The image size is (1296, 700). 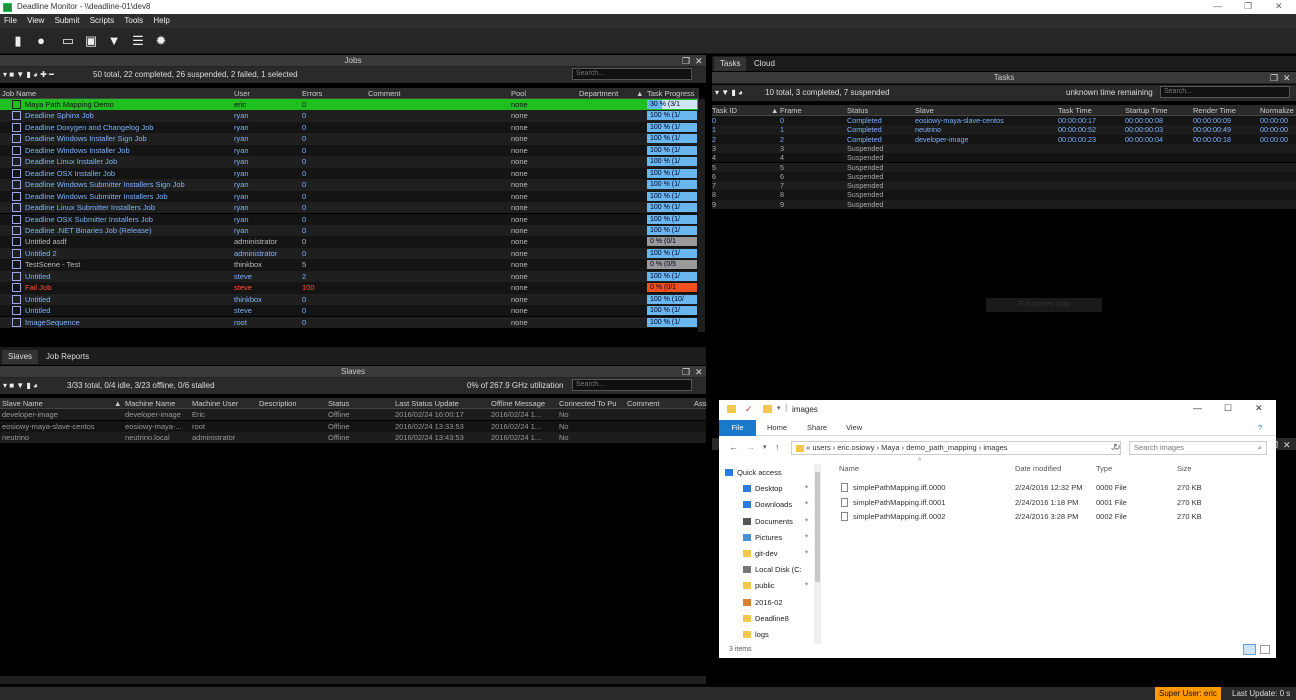 I want to click on col-description: Description, so click(x=278, y=403).